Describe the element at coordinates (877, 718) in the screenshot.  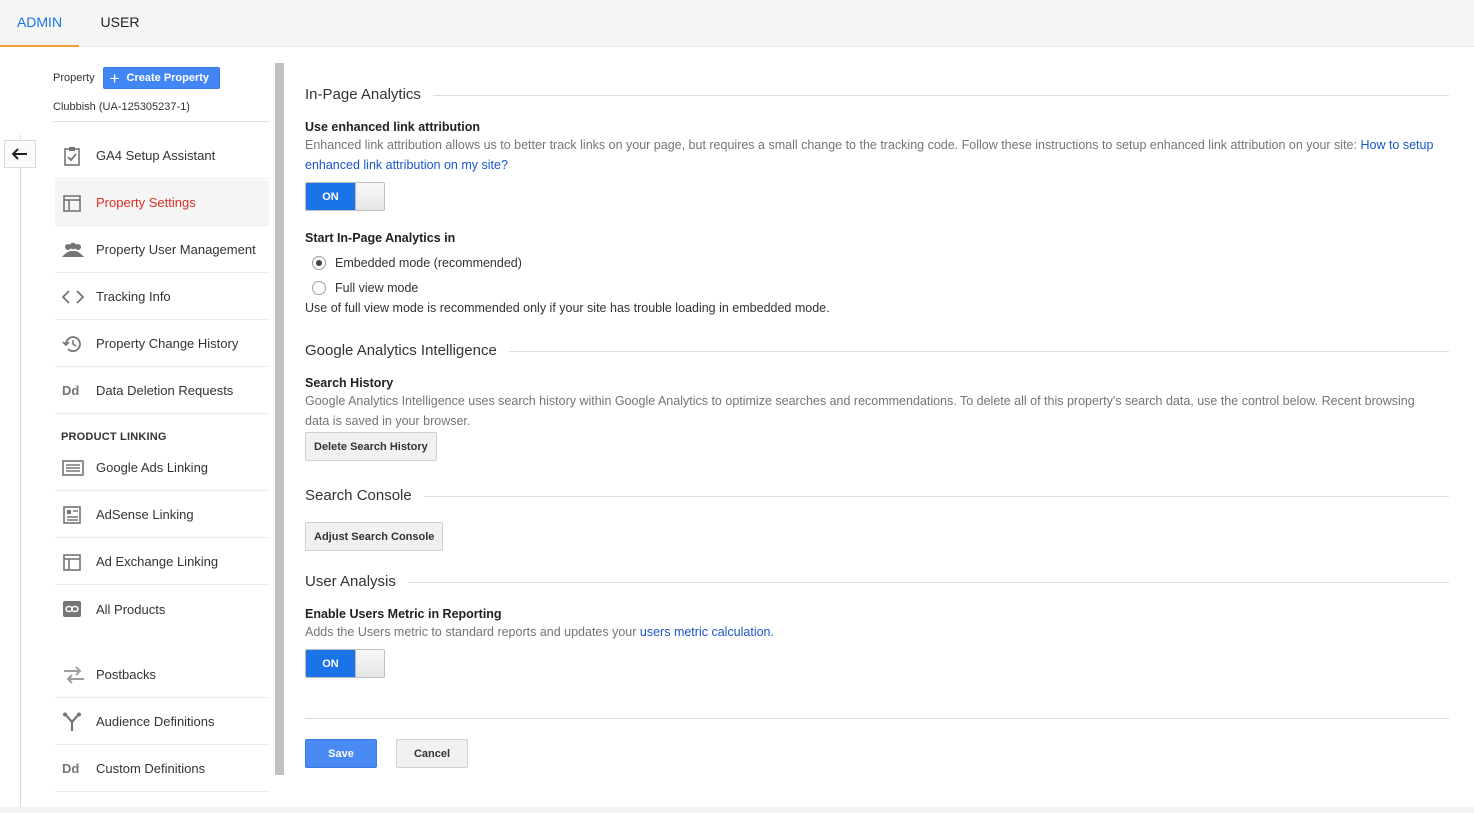
I see `actions-divider` at that location.